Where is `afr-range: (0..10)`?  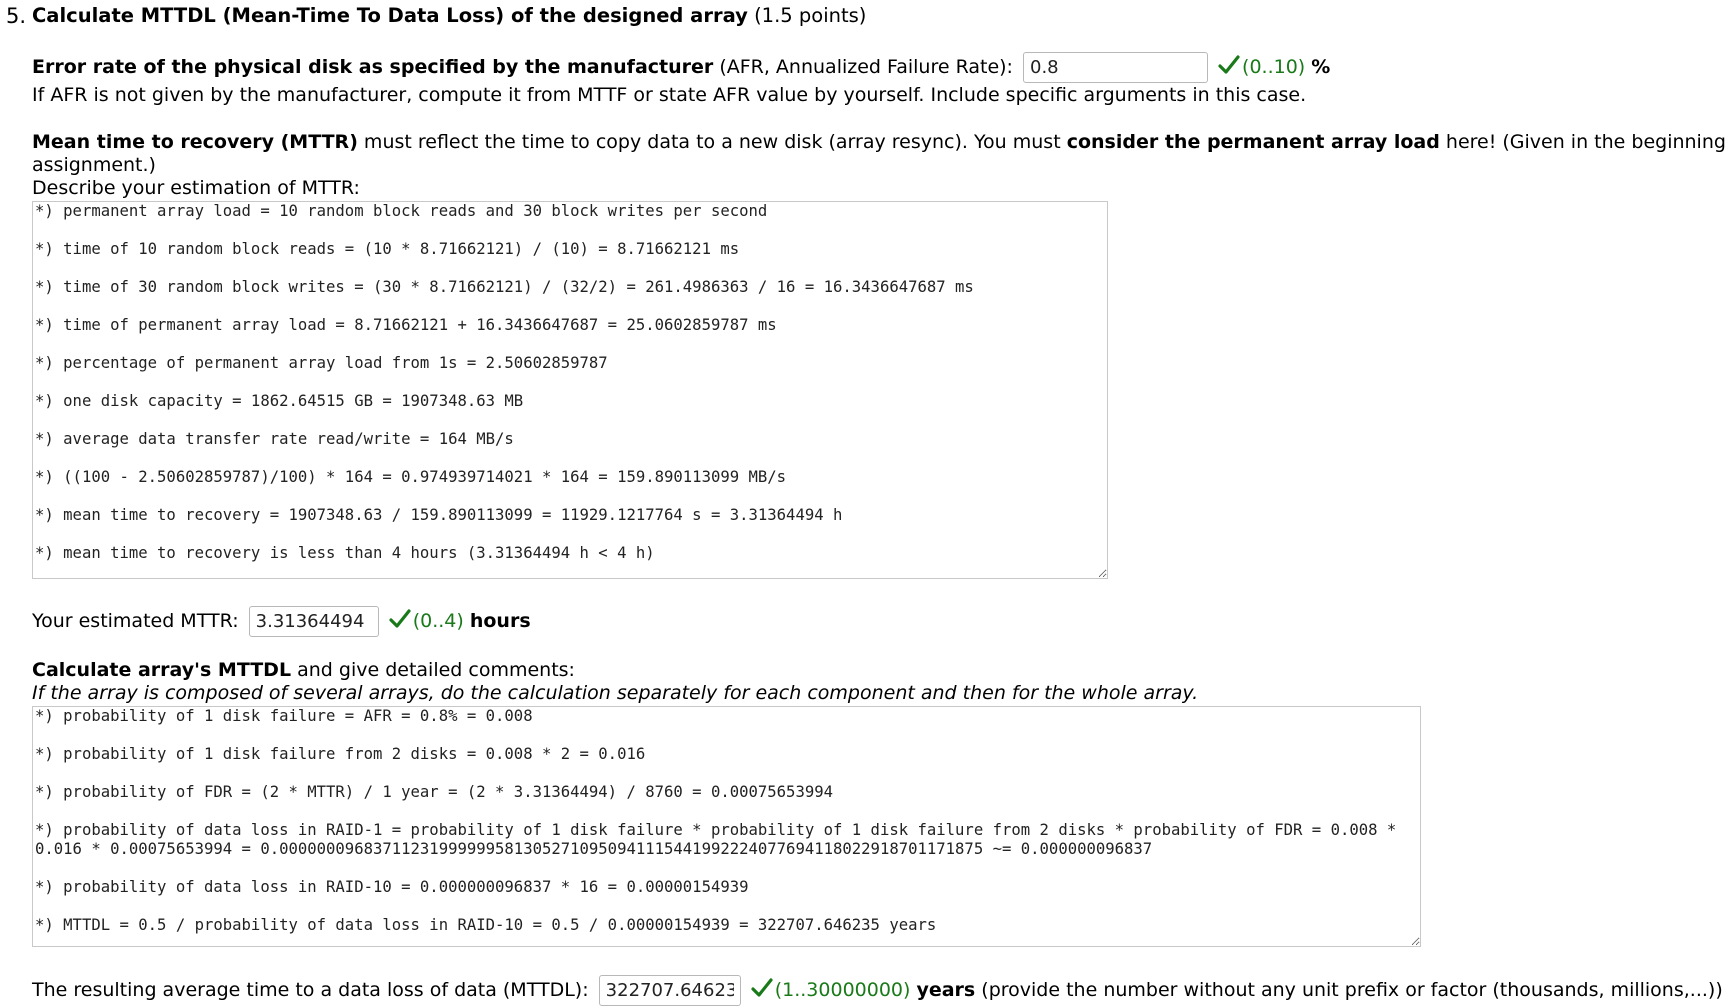
afr-range: (0..10) is located at coordinates (1274, 67).